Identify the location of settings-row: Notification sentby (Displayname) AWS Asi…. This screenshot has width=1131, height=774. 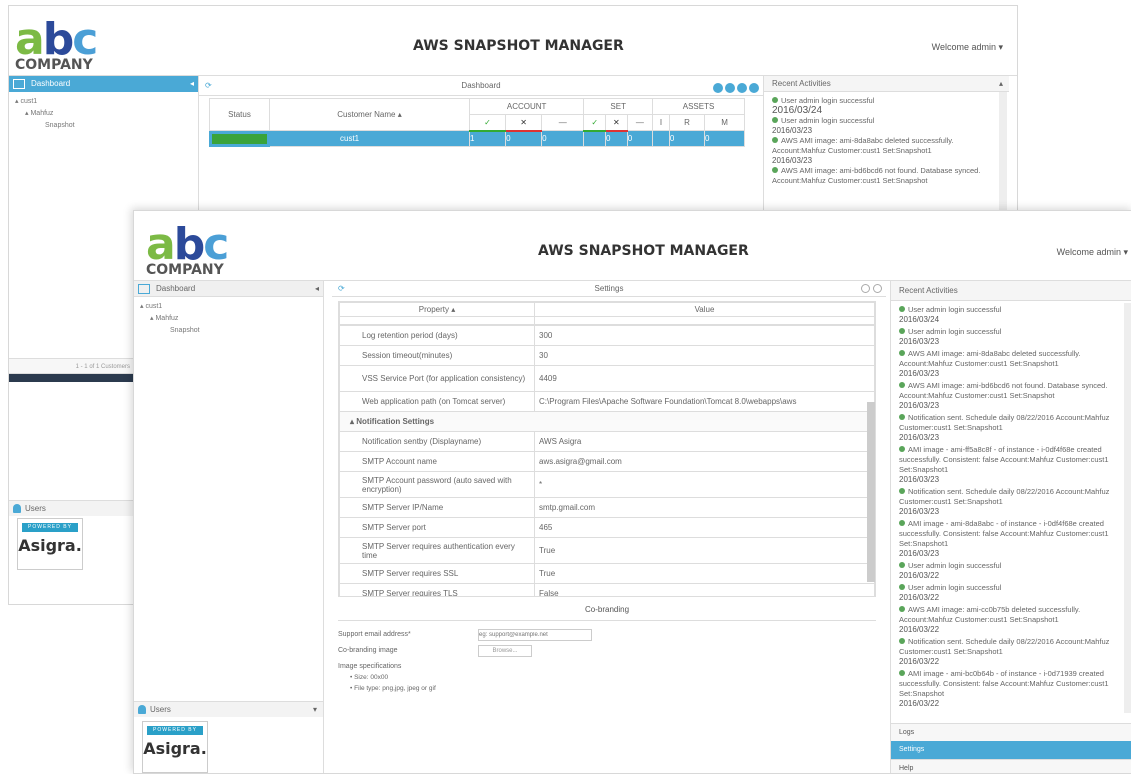
(607, 441).